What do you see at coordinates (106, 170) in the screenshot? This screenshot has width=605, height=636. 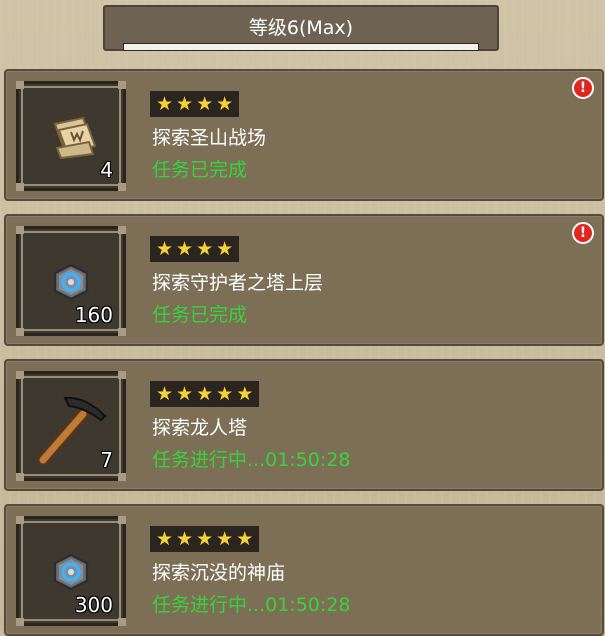 I see `item-count: 4` at bounding box center [106, 170].